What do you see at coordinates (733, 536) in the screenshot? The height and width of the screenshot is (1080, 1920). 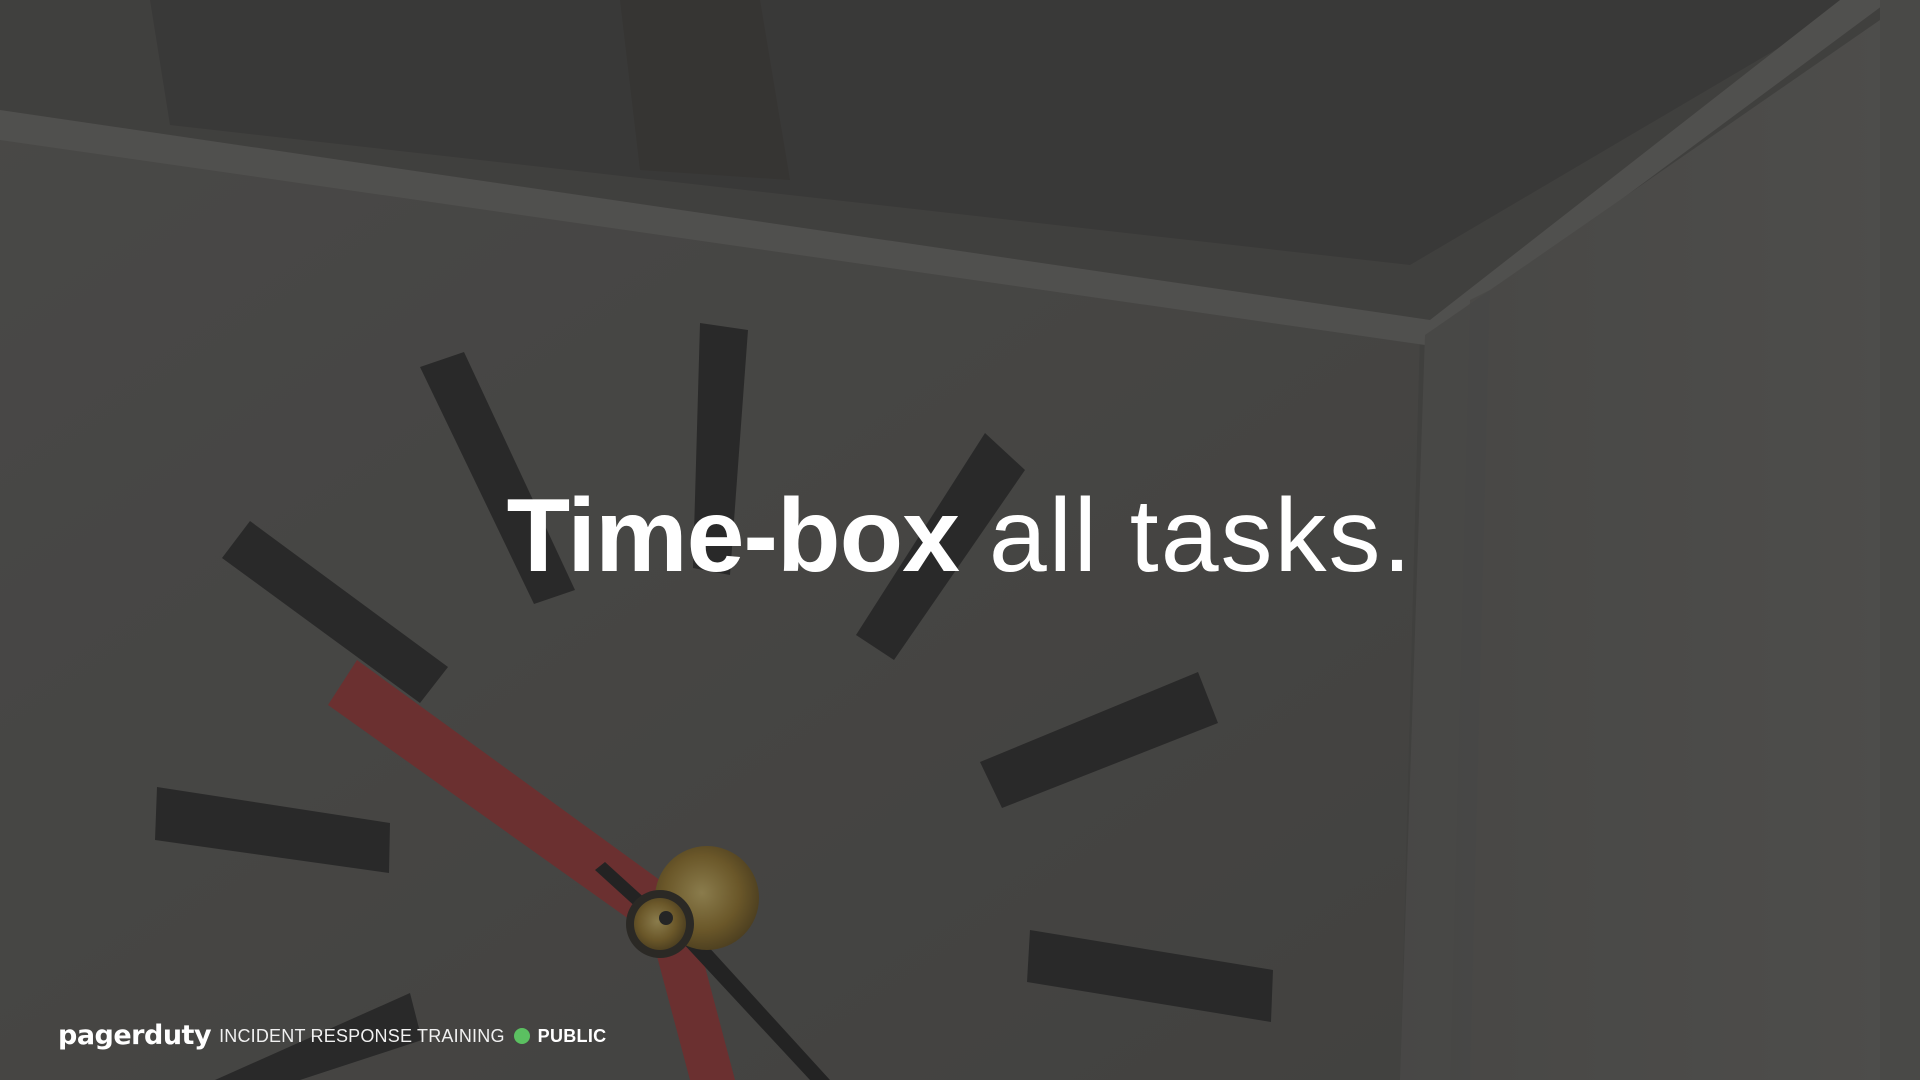 I see `headline-emphasis: Time-box` at bounding box center [733, 536].